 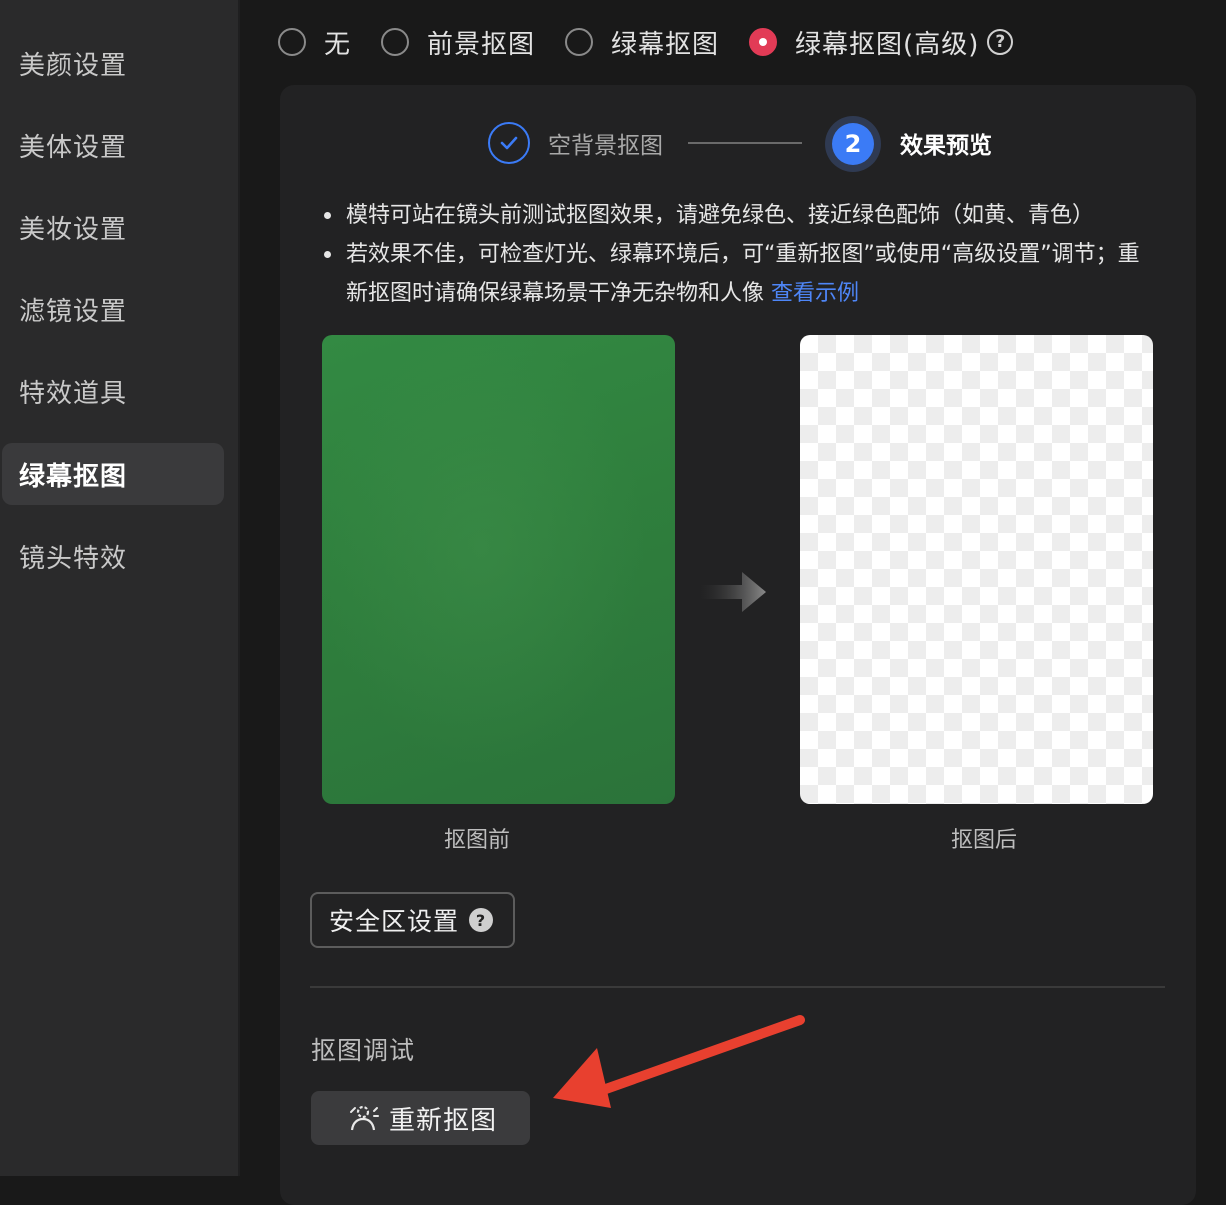 What do you see at coordinates (481, 44) in the screenshot?
I see `radio-label: 前景抠图` at bounding box center [481, 44].